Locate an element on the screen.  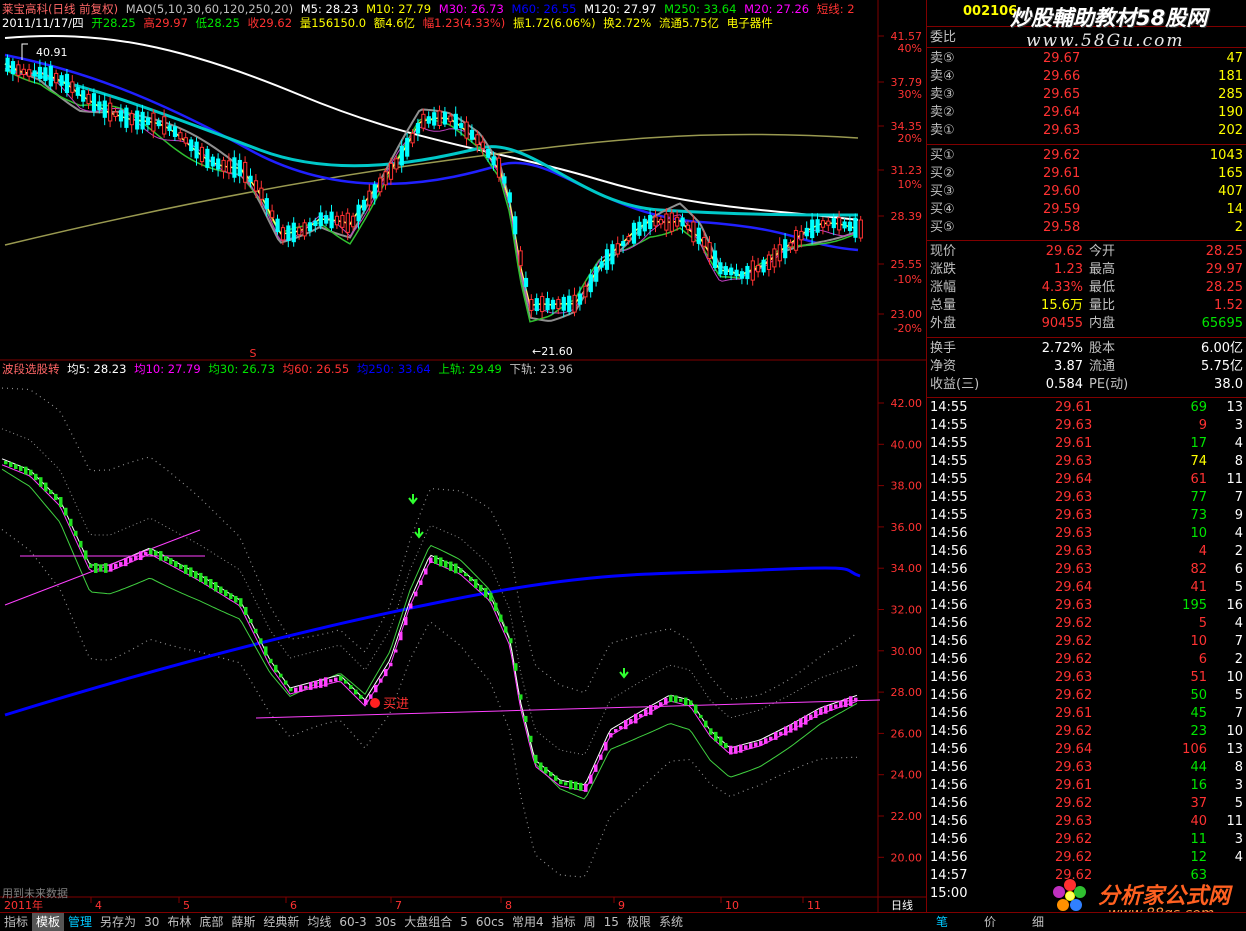
ind-upper: 上轨: 29.49 is located at coordinates (470, 369).